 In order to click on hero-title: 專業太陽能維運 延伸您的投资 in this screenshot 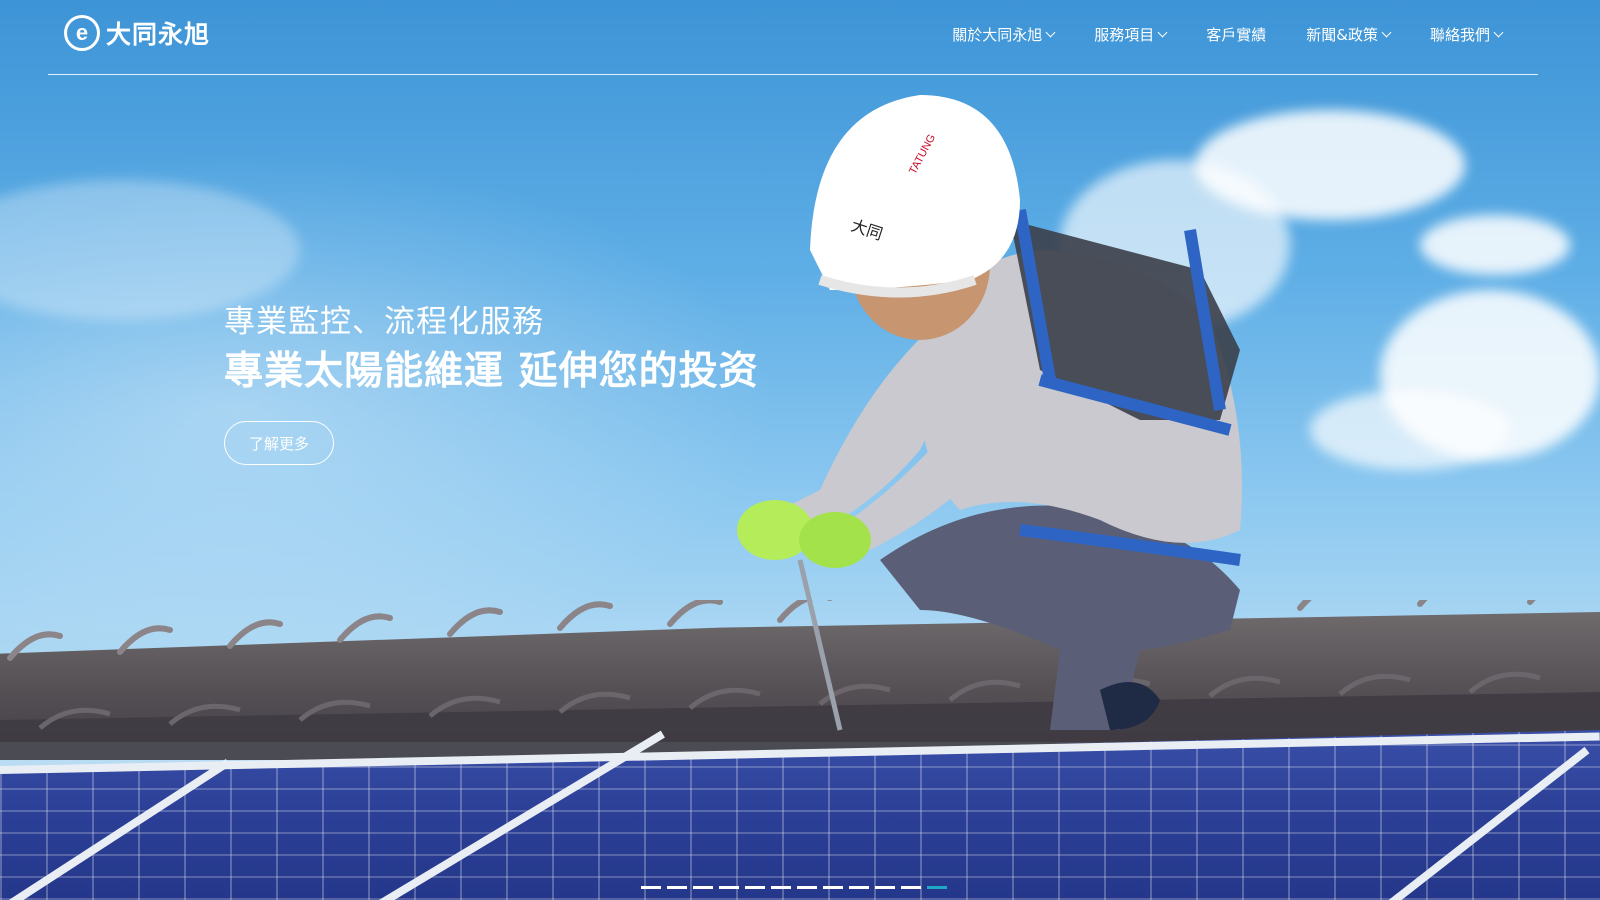, I will do `click(491, 371)`.